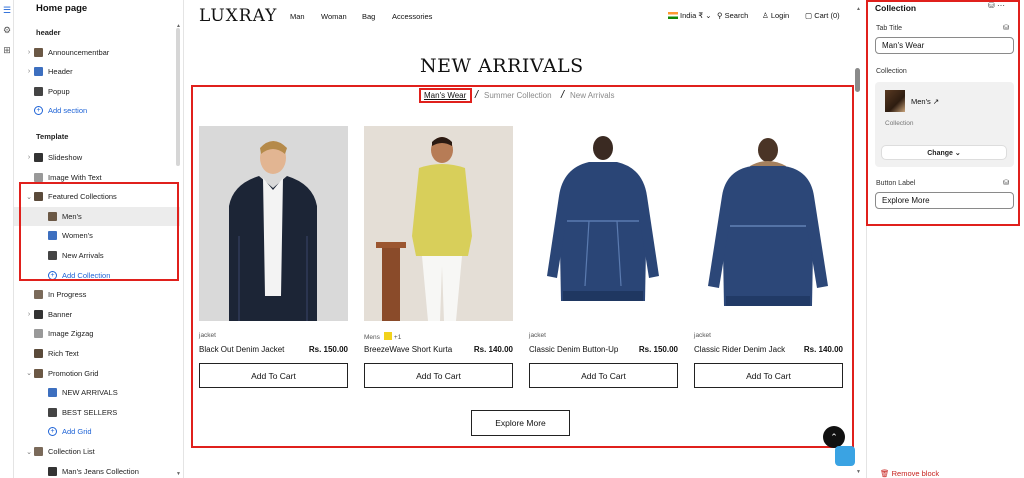 Image resolution: width=1024 pixels, height=478 pixels. I want to click on panel-title: Collection, so click(896, 8).